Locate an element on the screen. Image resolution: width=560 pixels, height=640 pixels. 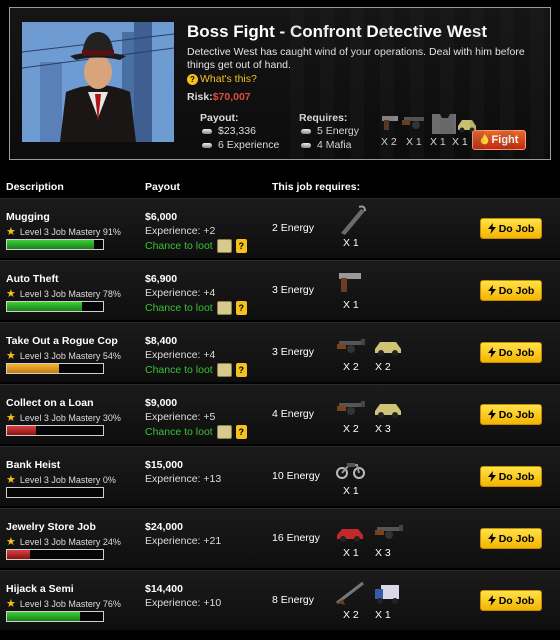
risk-label: Risk: is located at coordinates (200, 97).